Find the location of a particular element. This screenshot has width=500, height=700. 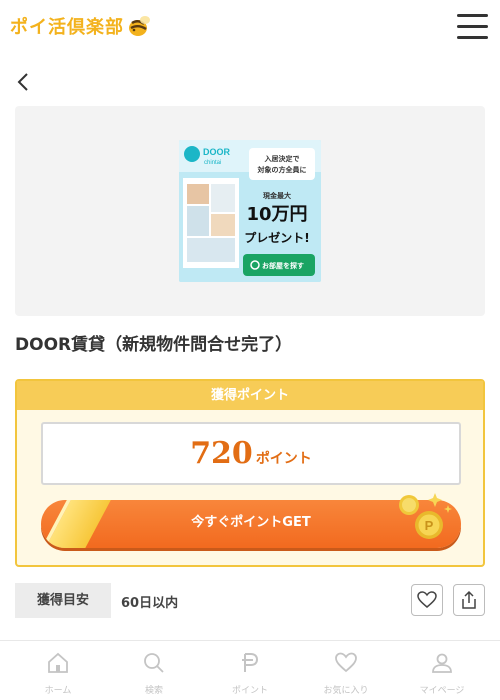

banner-present: プレゼント! is located at coordinates (276, 237).